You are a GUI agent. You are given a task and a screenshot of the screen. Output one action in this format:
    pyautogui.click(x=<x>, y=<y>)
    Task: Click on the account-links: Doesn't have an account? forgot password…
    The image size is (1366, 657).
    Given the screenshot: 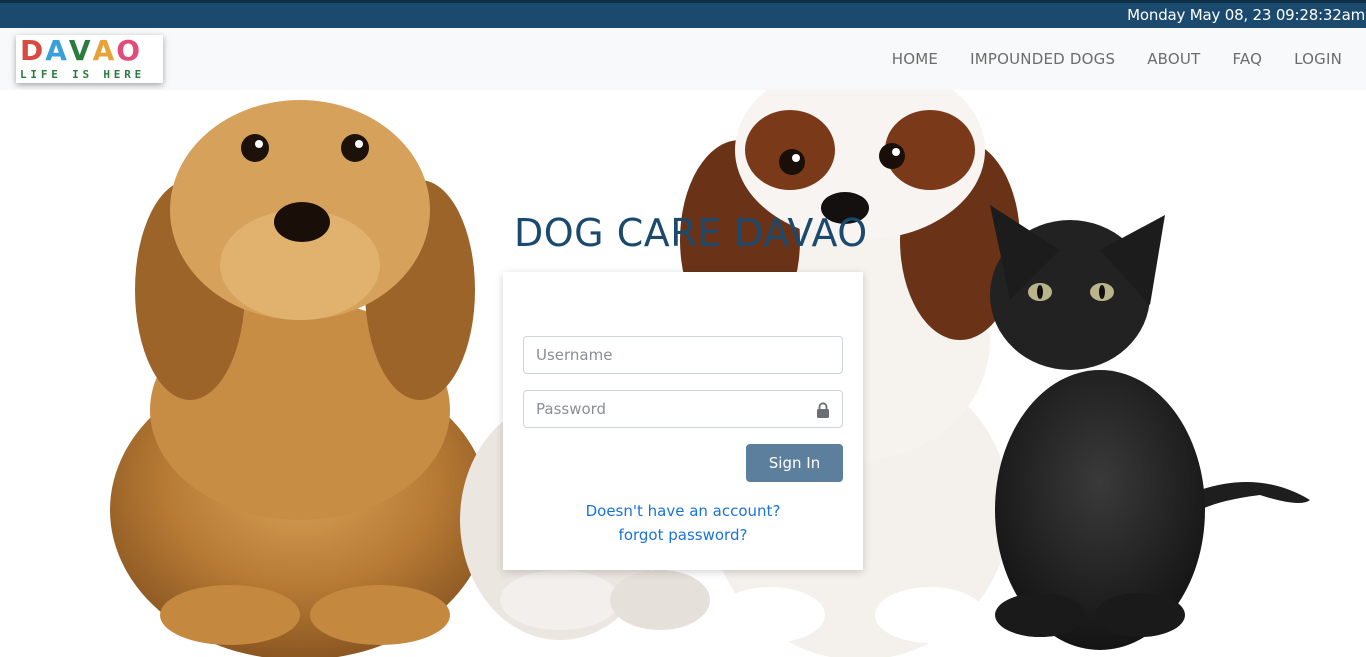 What is the action you would take?
    pyautogui.click(x=683, y=523)
    